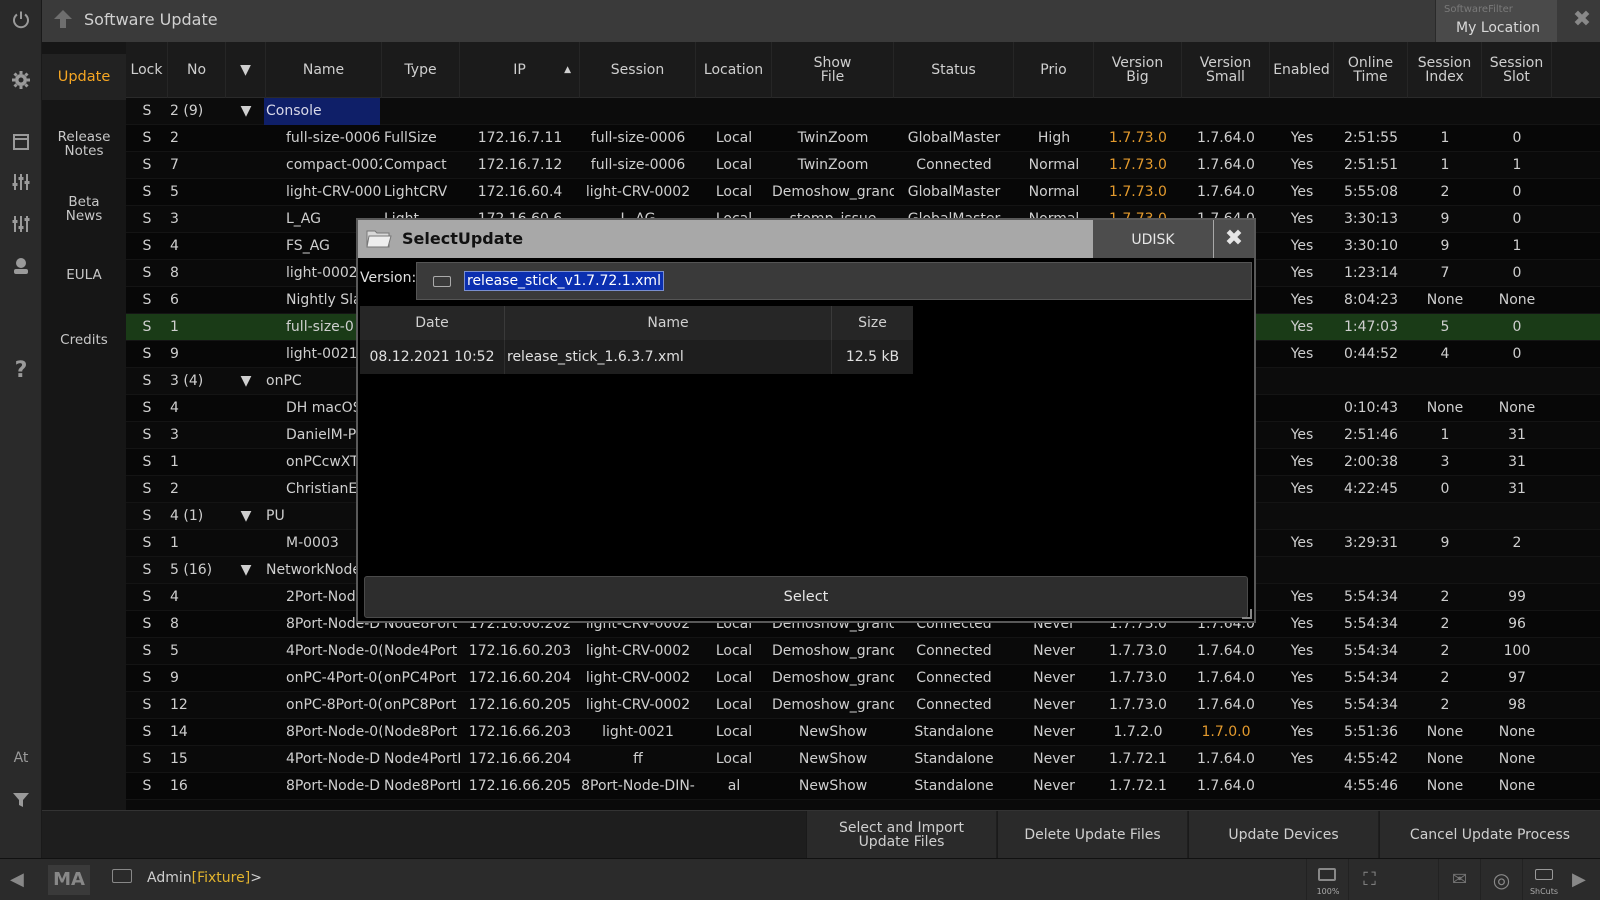 The height and width of the screenshot is (900, 1600). Describe the element at coordinates (1247, 614) in the screenshot. I see `resize-handle` at that location.